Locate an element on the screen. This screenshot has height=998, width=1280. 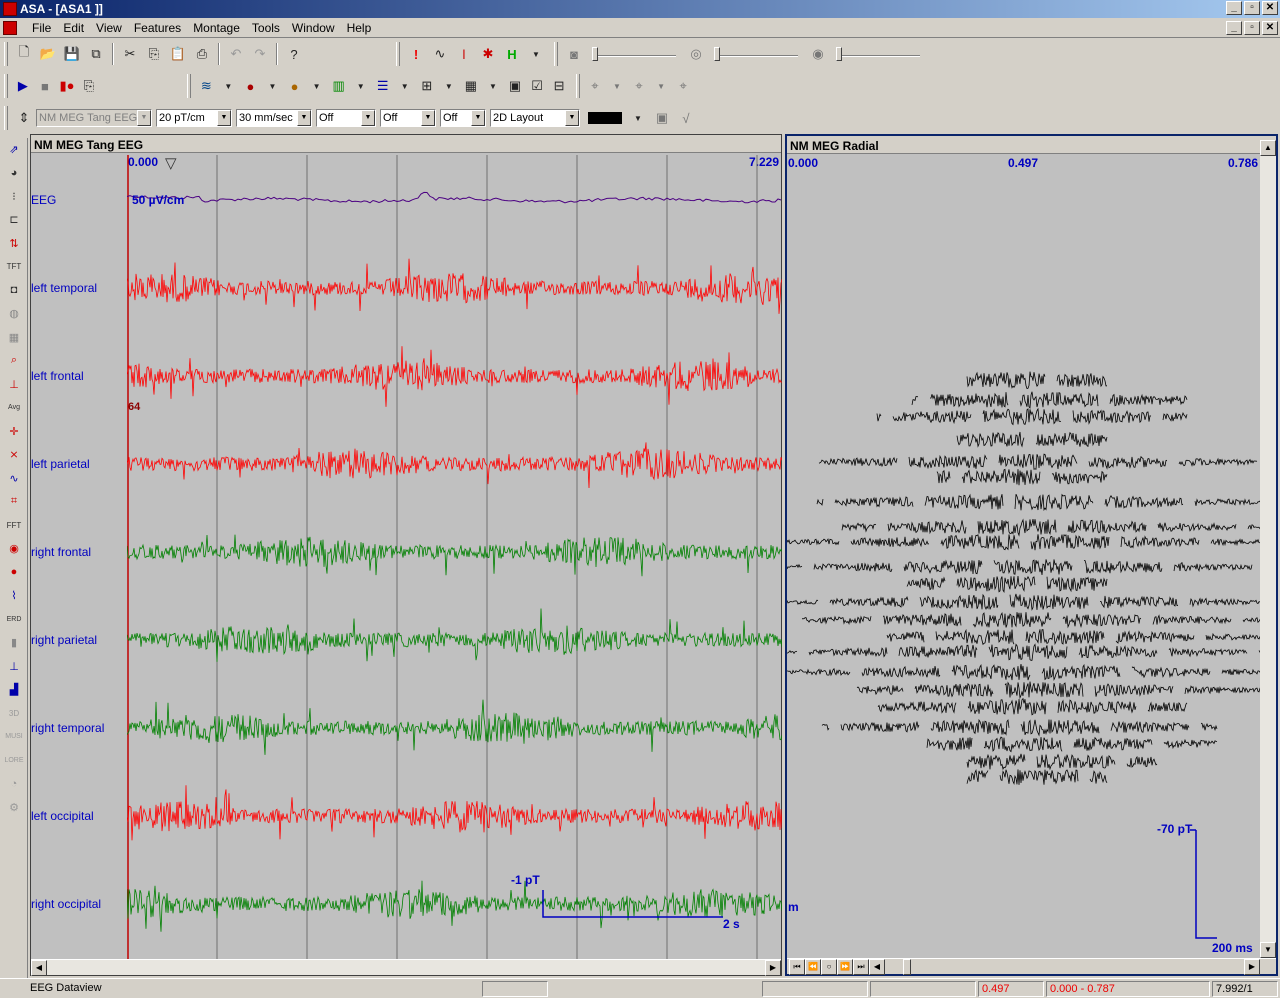
tool-mark-icon: ⨯ is located at coordinates (14, 455).